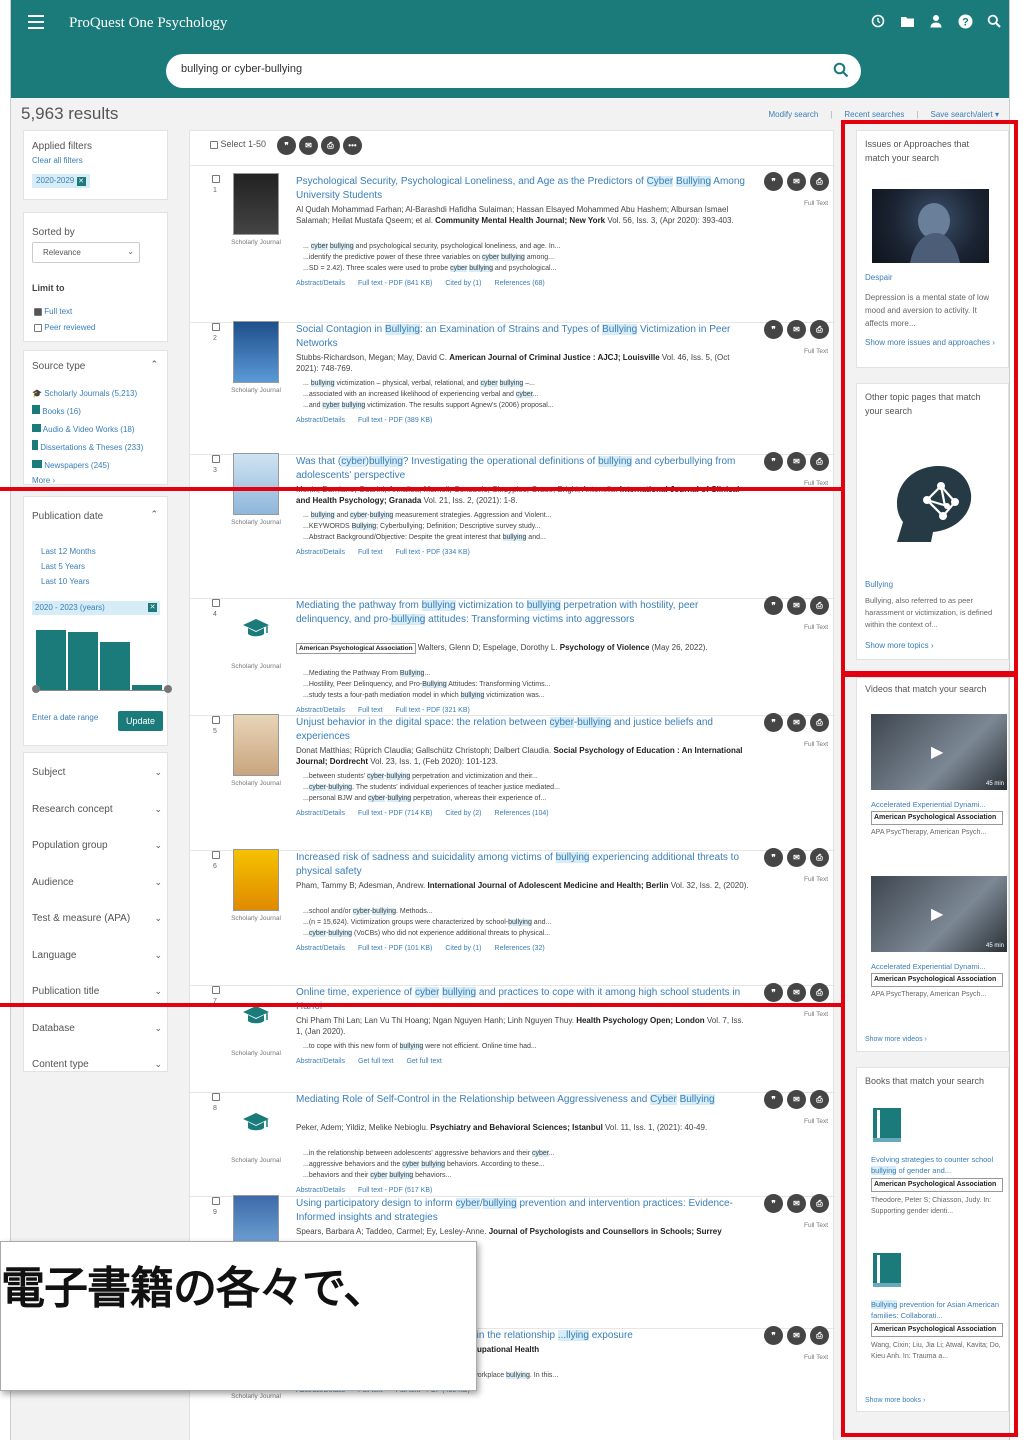 Image resolution: width=1025 pixels, height=1440 pixels. I want to click on save-search-link: Save search/alert ▾, so click(964, 114).